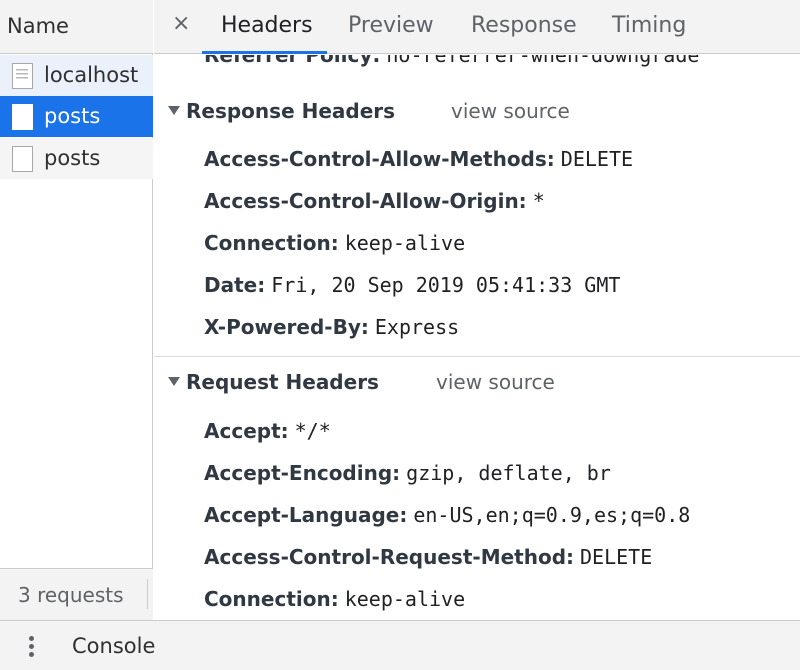  I want to click on section-title: Request Headers, so click(282, 382).